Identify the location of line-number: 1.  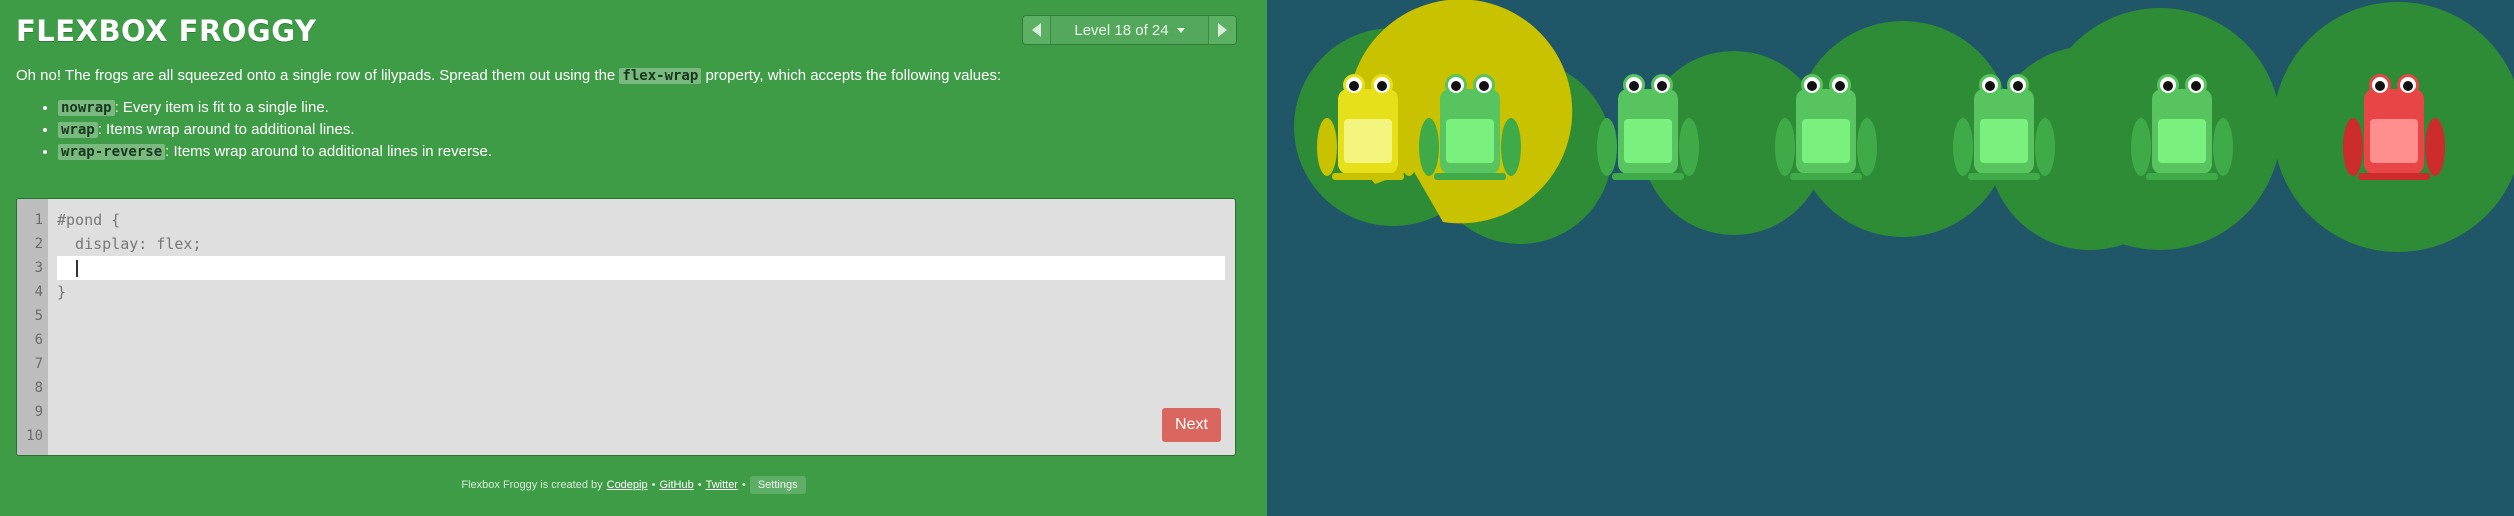
(38, 220).